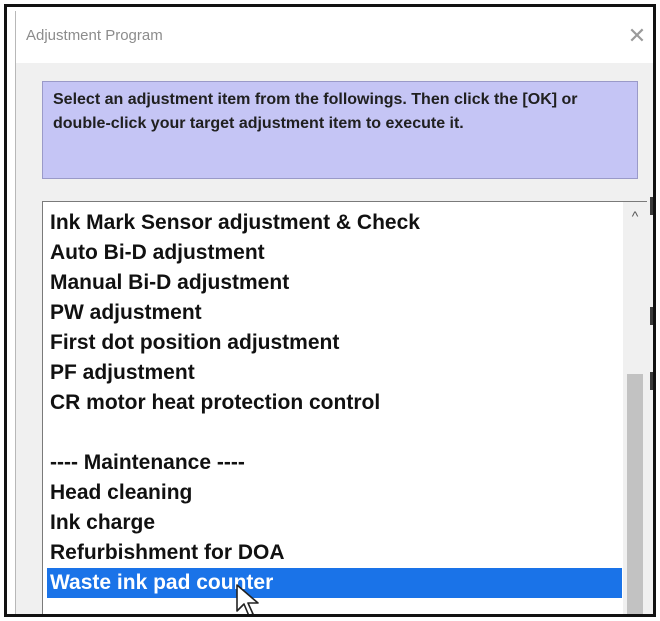 The width and height of the screenshot is (660, 621). What do you see at coordinates (635, 494) in the screenshot?
I see `scroll-thumb` at bounding box center [635, 494].